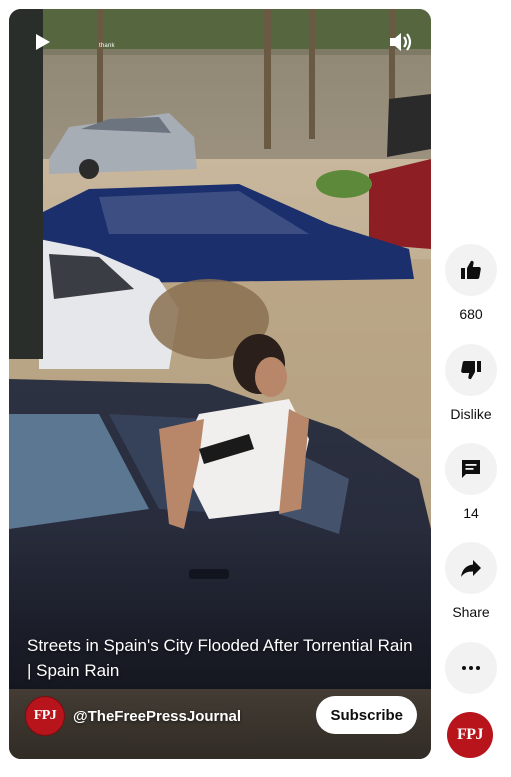  What do you see at coordinates (471, 314) in the screenshot?
I see `like-count: 680` at bounding box center [471, 314].